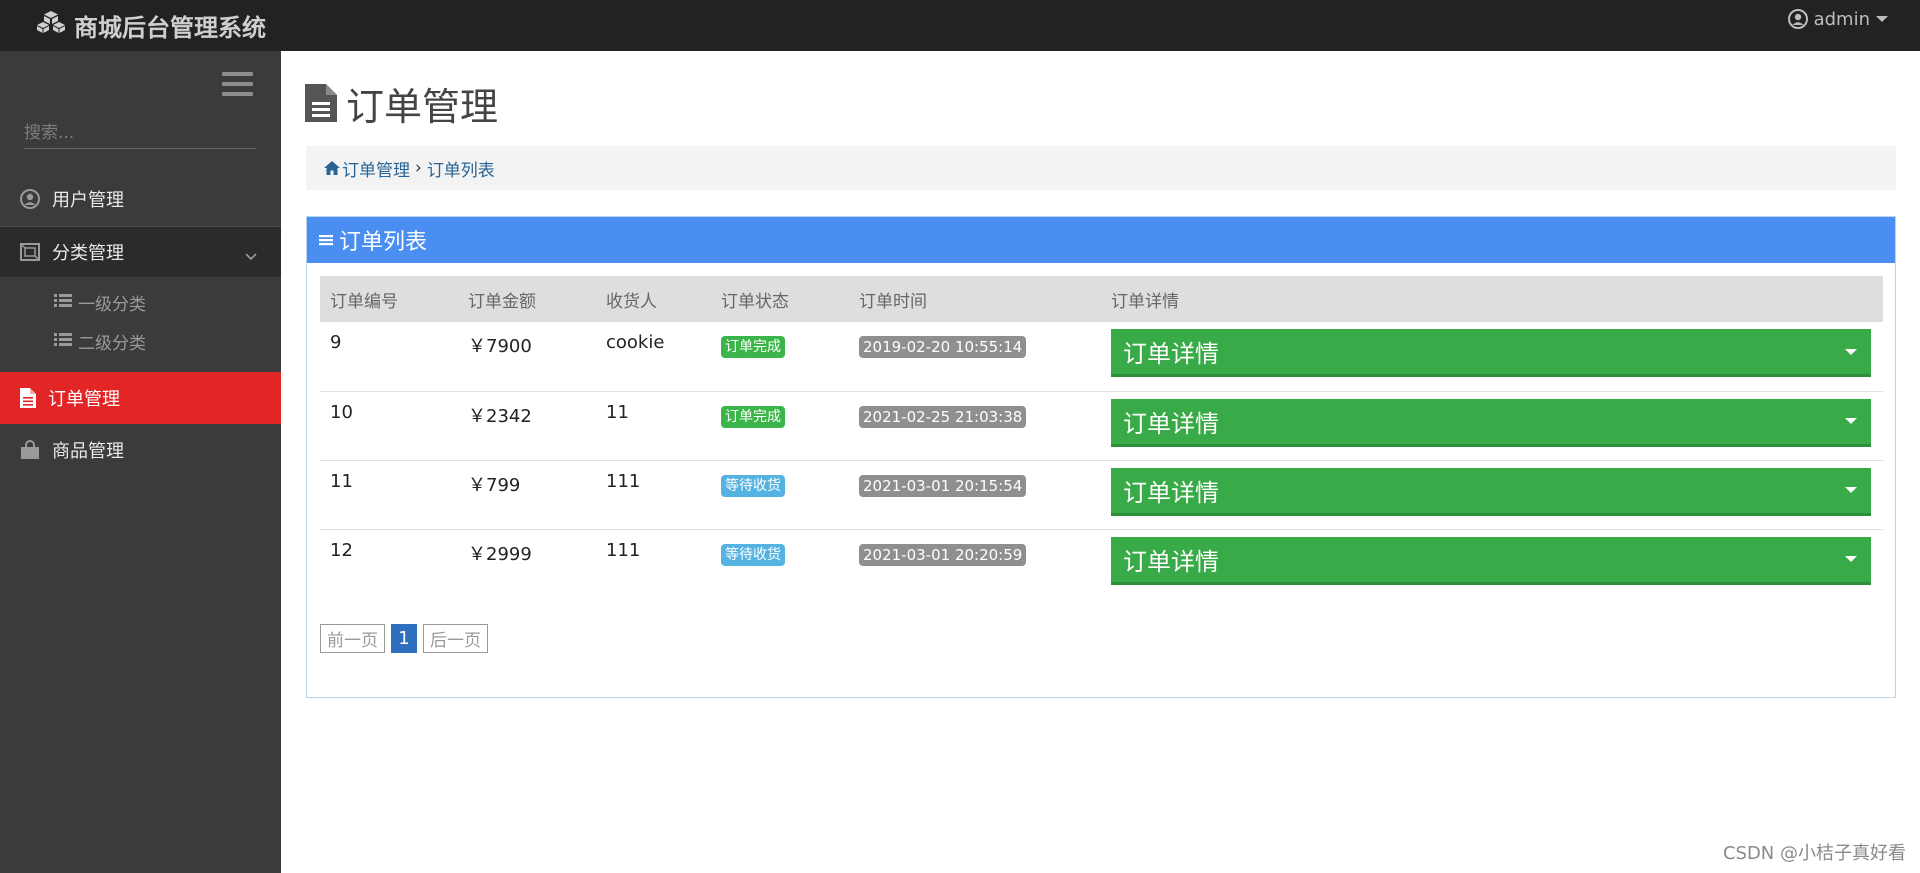  What do you see at coordinates (422, 106) in the screenshot?
I see `page-title-text: 订单管理` at bounding box center [422, 106].